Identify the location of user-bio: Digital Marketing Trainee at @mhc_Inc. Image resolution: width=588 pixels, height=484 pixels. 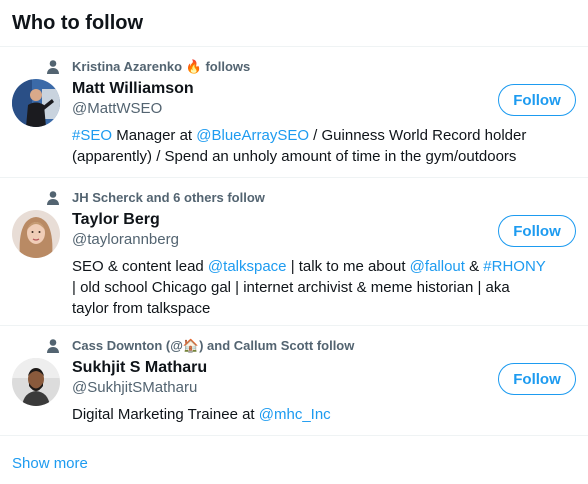
(324, 414).